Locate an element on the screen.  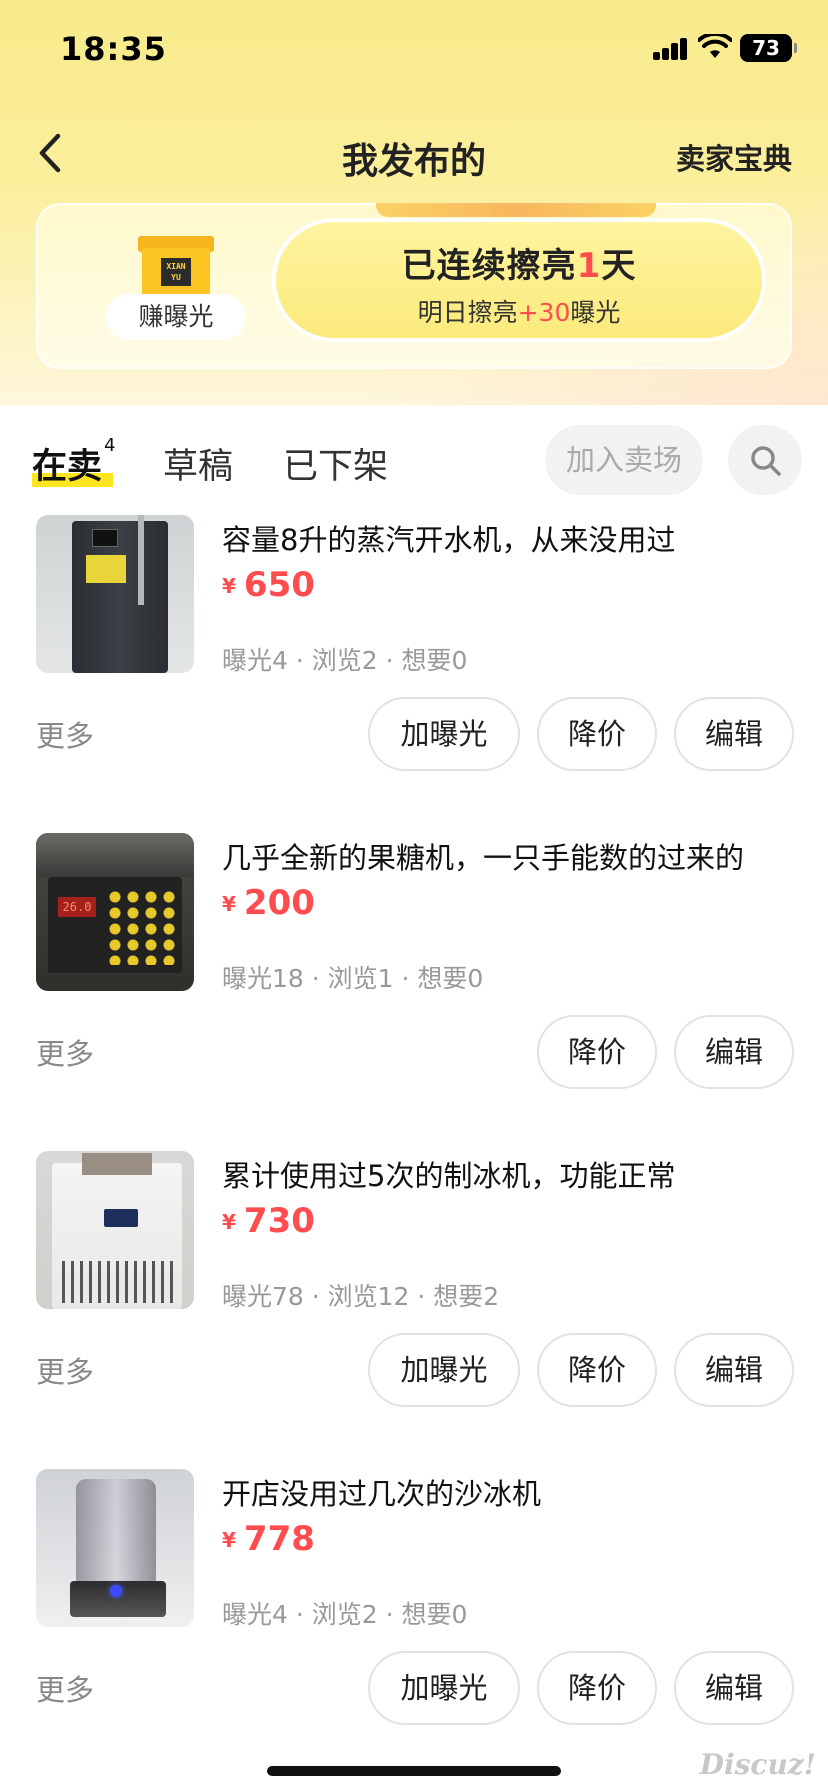
earn-exposure-button: 赚曝光 is located at coordinates (176, 317).